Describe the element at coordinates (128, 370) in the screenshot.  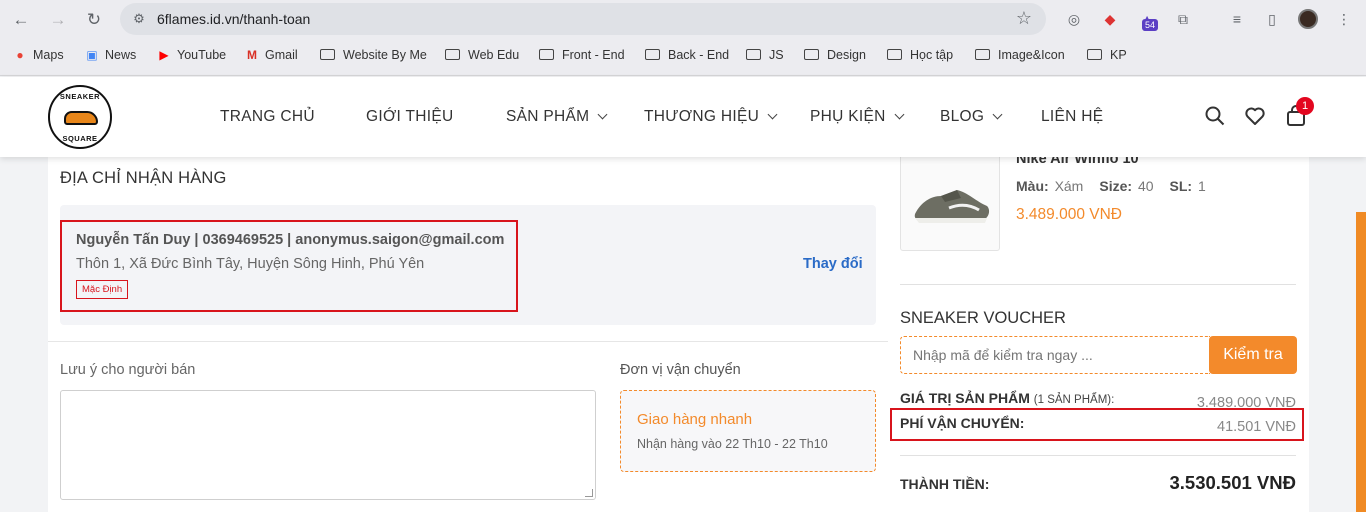
I see `seller-note-label: Lưu ý cho người bán` at that location.